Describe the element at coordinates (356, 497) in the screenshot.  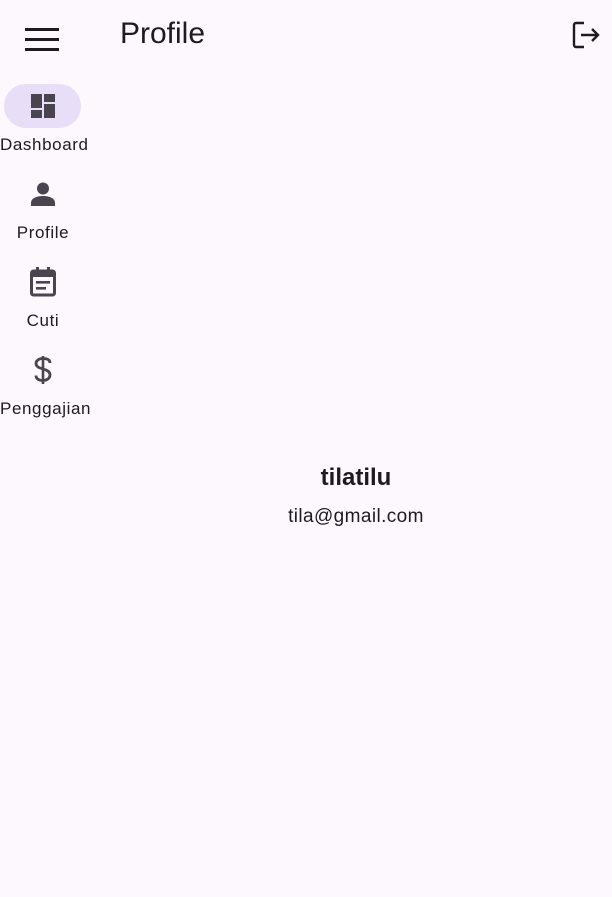
I see `profile-card: tilatilu tila@gmail.com` at that location.